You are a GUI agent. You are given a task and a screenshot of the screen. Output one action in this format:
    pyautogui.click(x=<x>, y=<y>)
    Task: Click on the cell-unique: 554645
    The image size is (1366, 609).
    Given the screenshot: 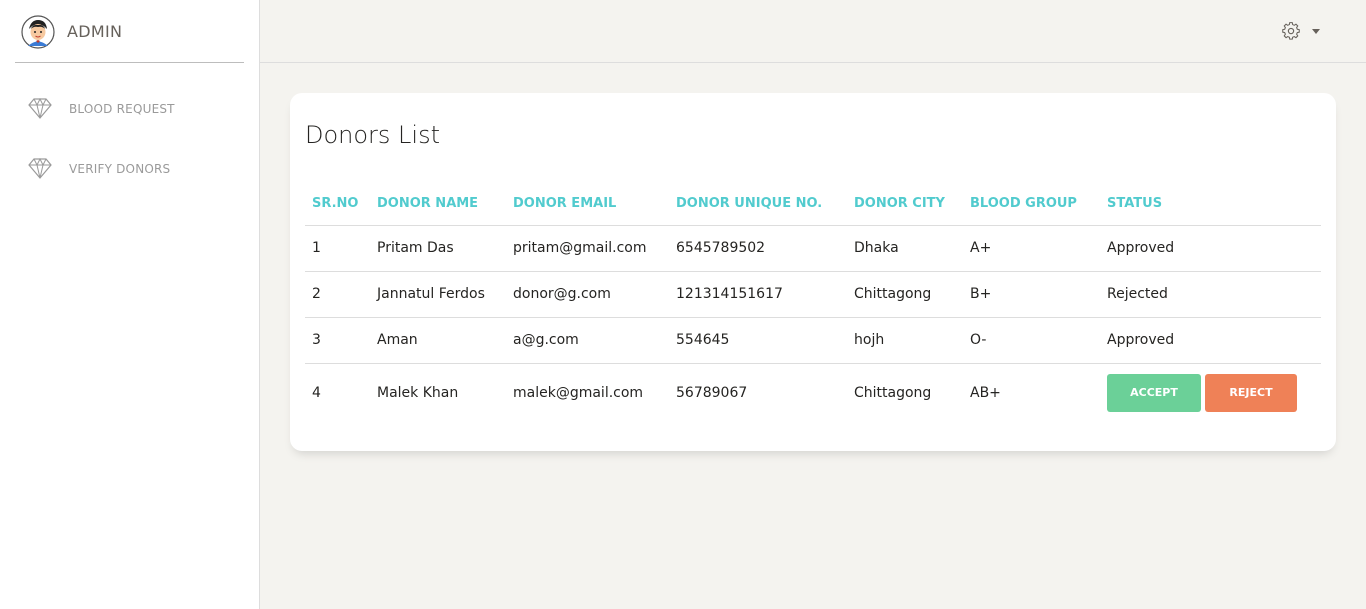 What is the action you would take?
    pyautogui.click(x=758, y=339)
    